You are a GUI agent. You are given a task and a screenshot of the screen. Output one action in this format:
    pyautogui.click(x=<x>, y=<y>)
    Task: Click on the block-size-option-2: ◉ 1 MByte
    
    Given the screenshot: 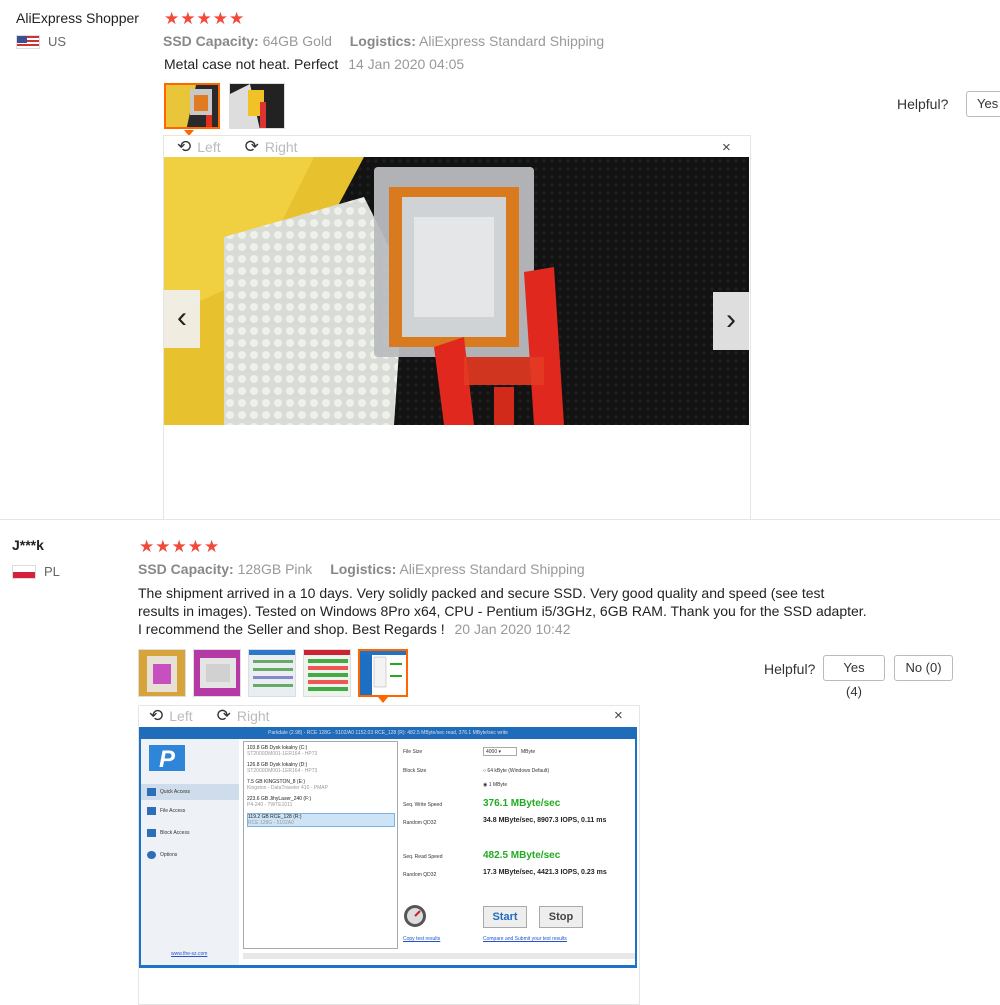 What is the action you would take?
    pyautogui.click(x=495, y=785)
    